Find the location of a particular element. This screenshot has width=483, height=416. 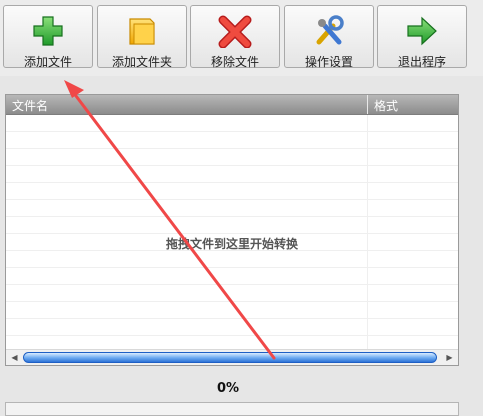

scrollbar-thumb is located at coordinates (230, 357).